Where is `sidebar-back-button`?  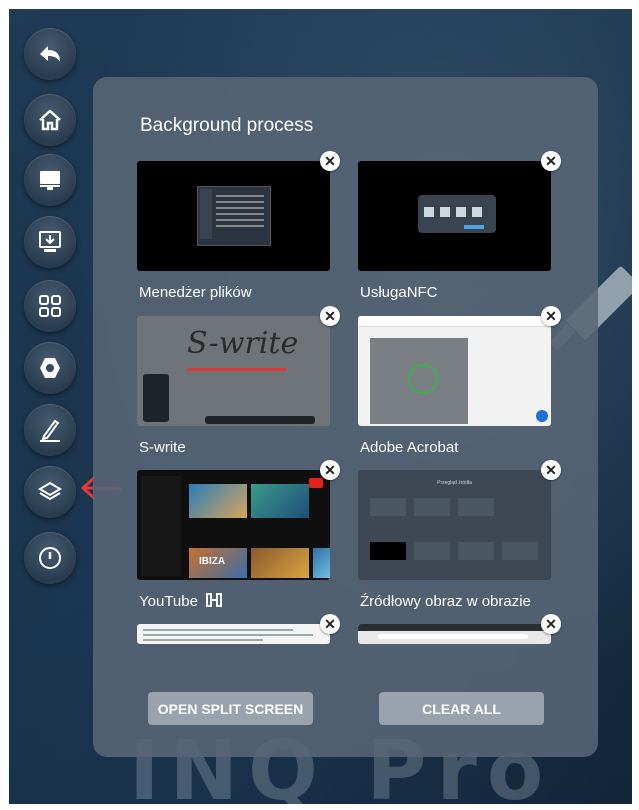 sidebar-back-button is located at coordinates (50, 54).